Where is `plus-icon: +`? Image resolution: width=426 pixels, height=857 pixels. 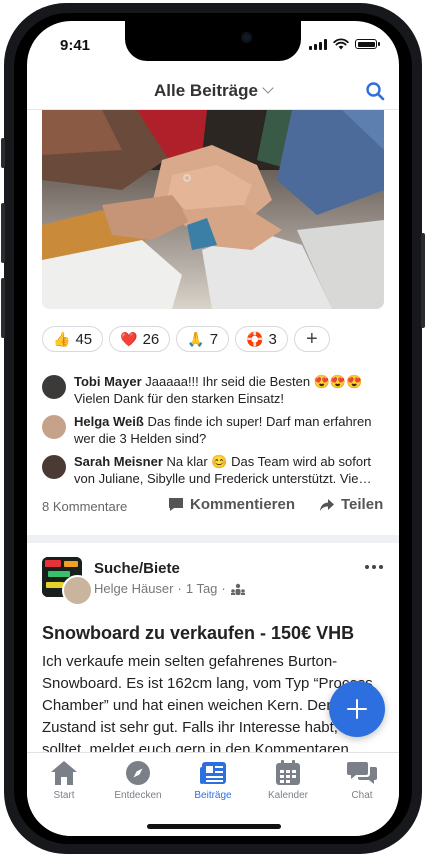
plus-icon: + is located at coordinates (311, 338).